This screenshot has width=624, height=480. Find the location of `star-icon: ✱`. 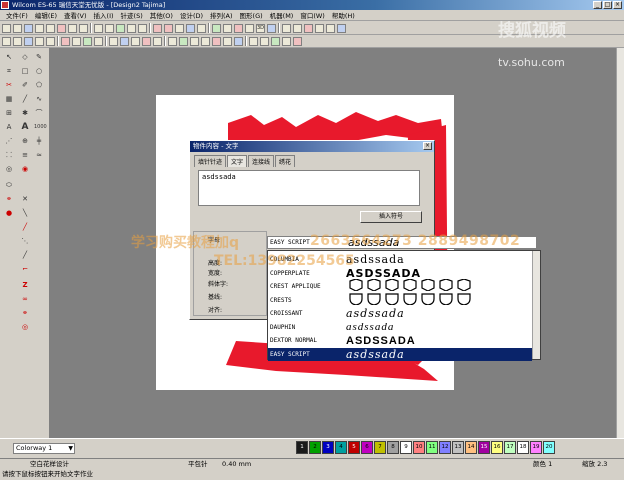

star-icon: ✱ is located at coordinates (25, 113).